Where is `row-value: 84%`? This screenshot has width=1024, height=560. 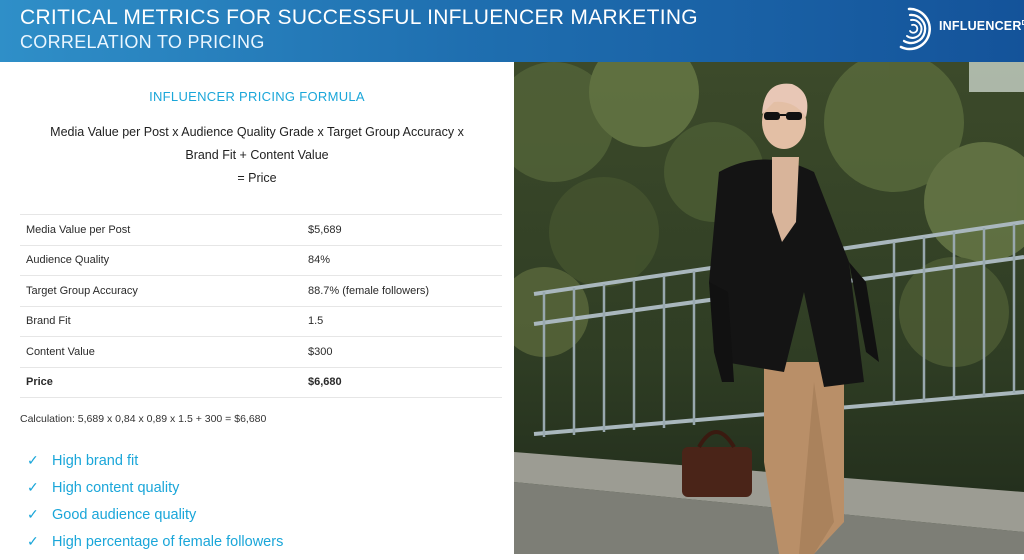
row-value: 84% is located at coordinates (402, 260).